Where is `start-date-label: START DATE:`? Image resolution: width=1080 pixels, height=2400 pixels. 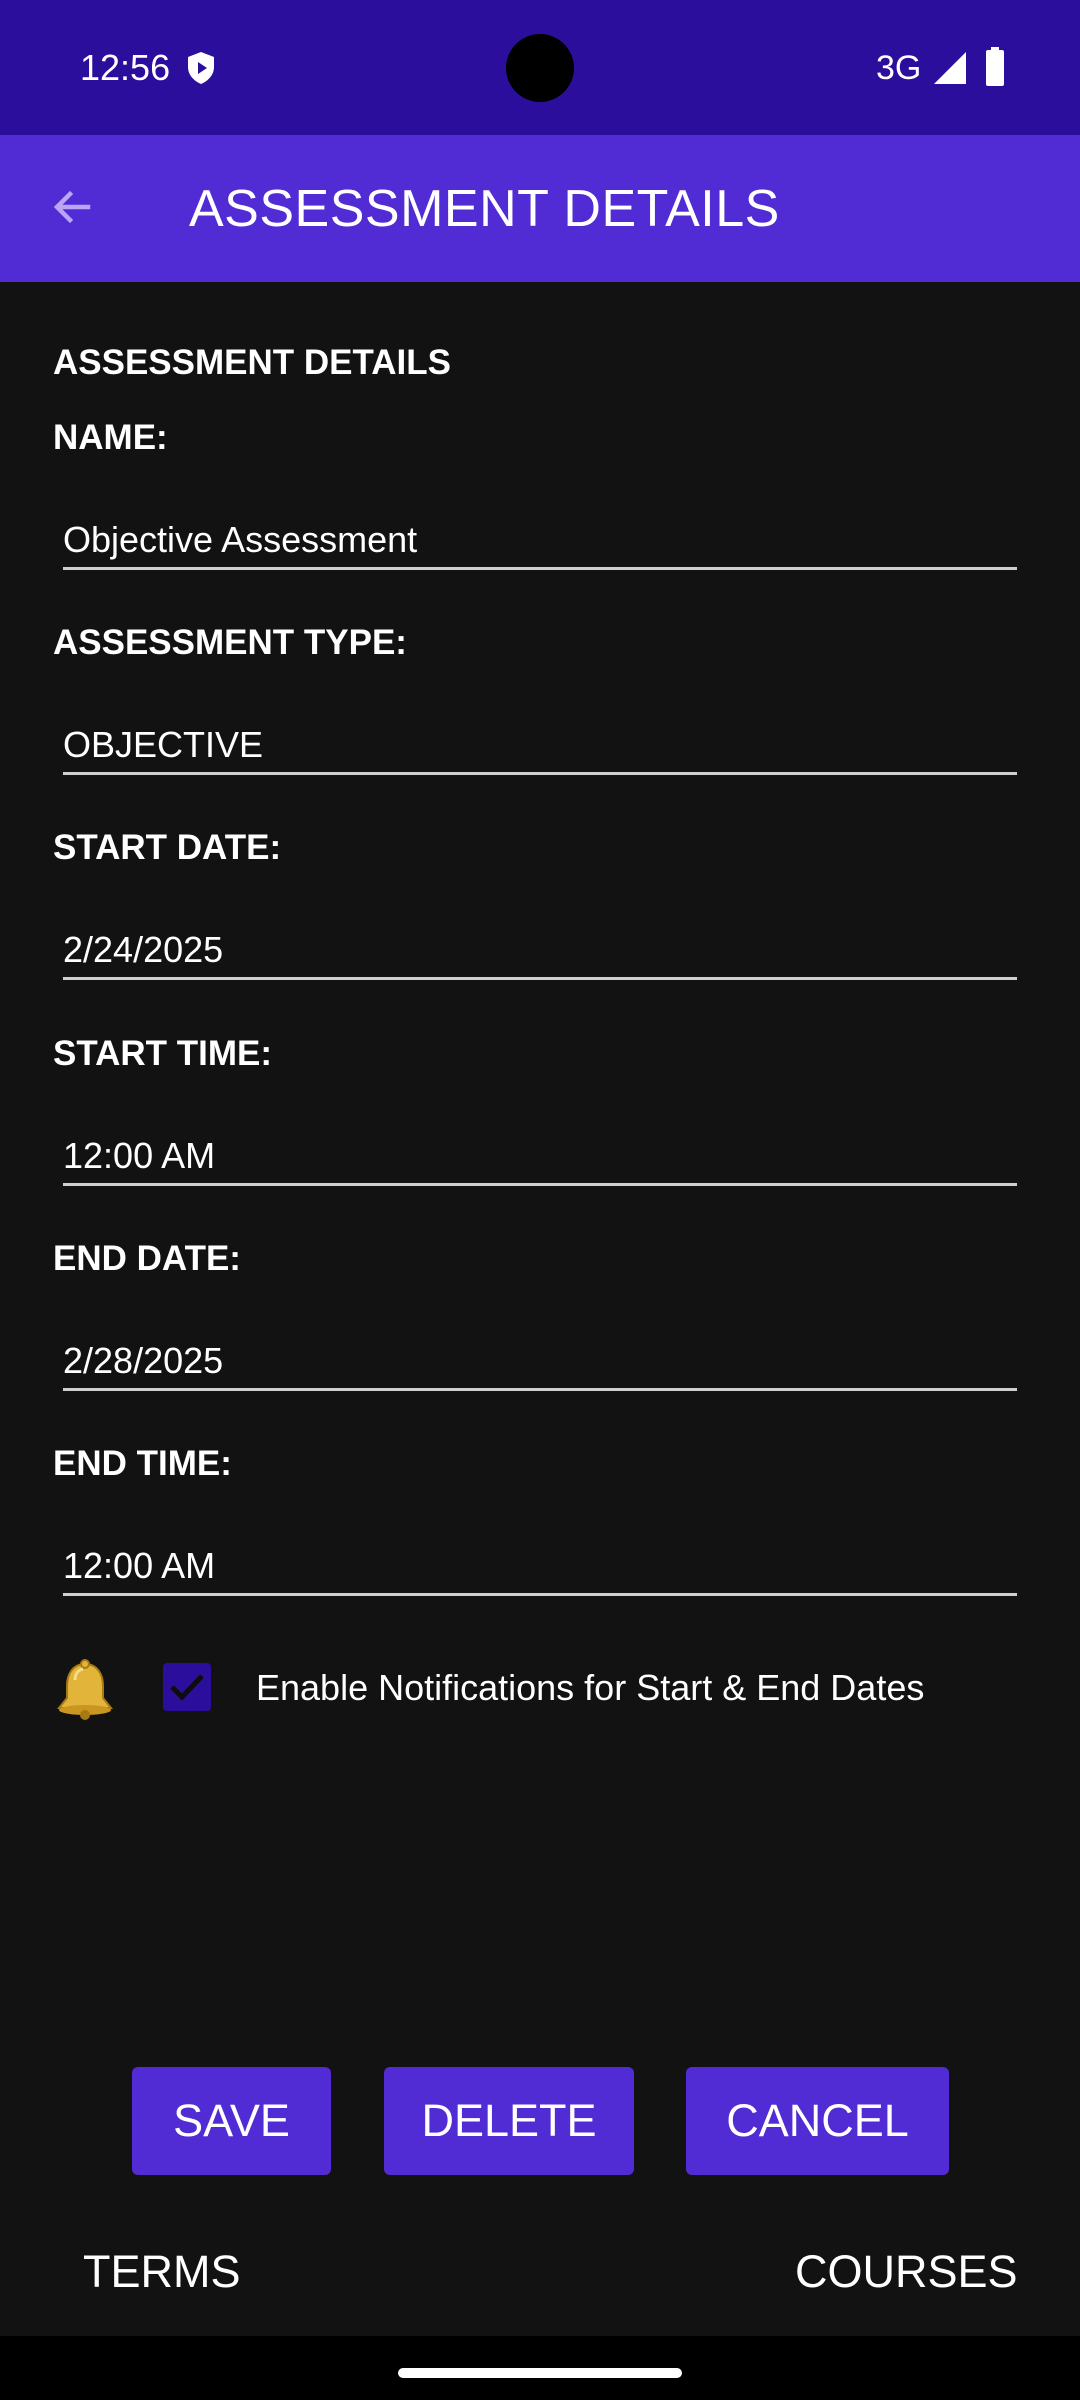 start-date-label: START DATE: is located at coordinates (167, 847).